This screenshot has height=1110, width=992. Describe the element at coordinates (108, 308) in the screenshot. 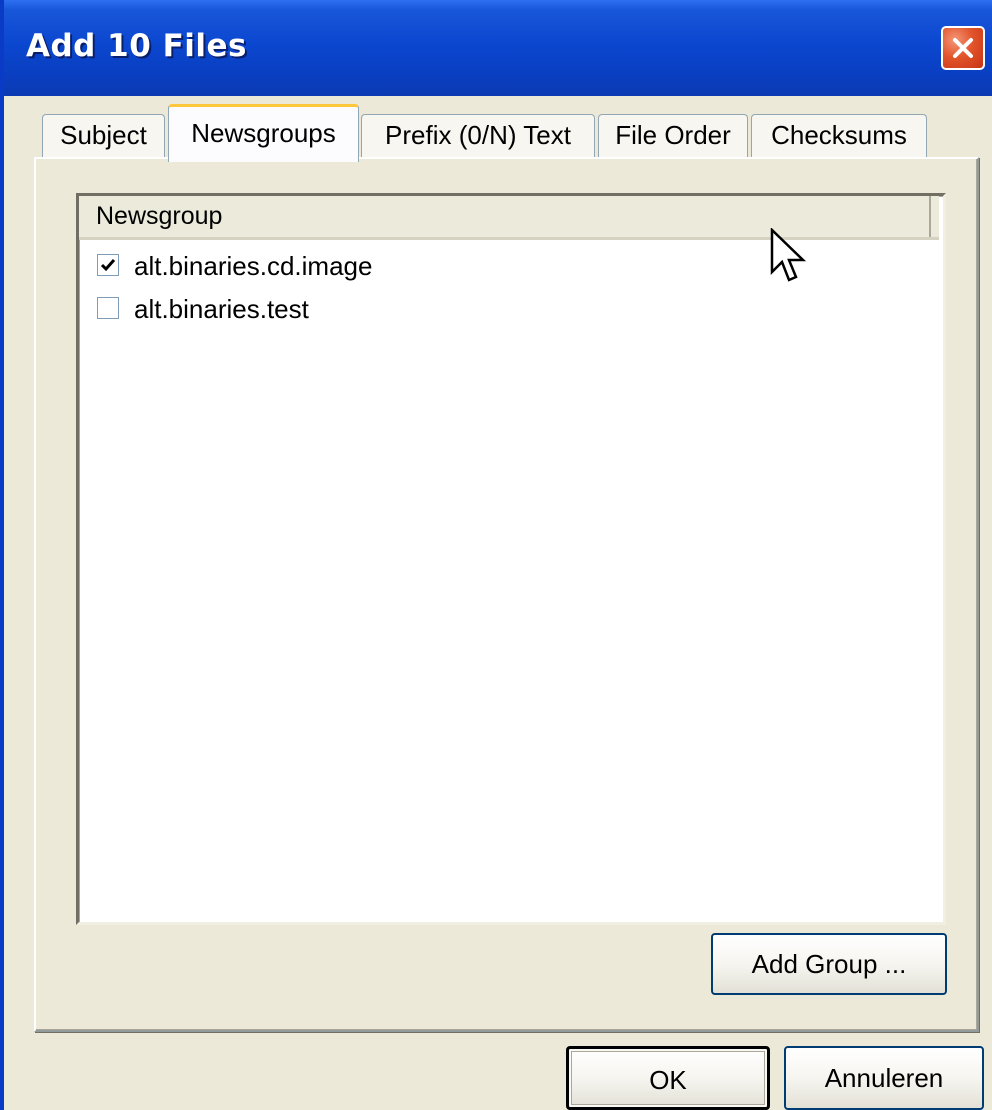

I see `newsgroup-checkbox-unchecked` at that location.